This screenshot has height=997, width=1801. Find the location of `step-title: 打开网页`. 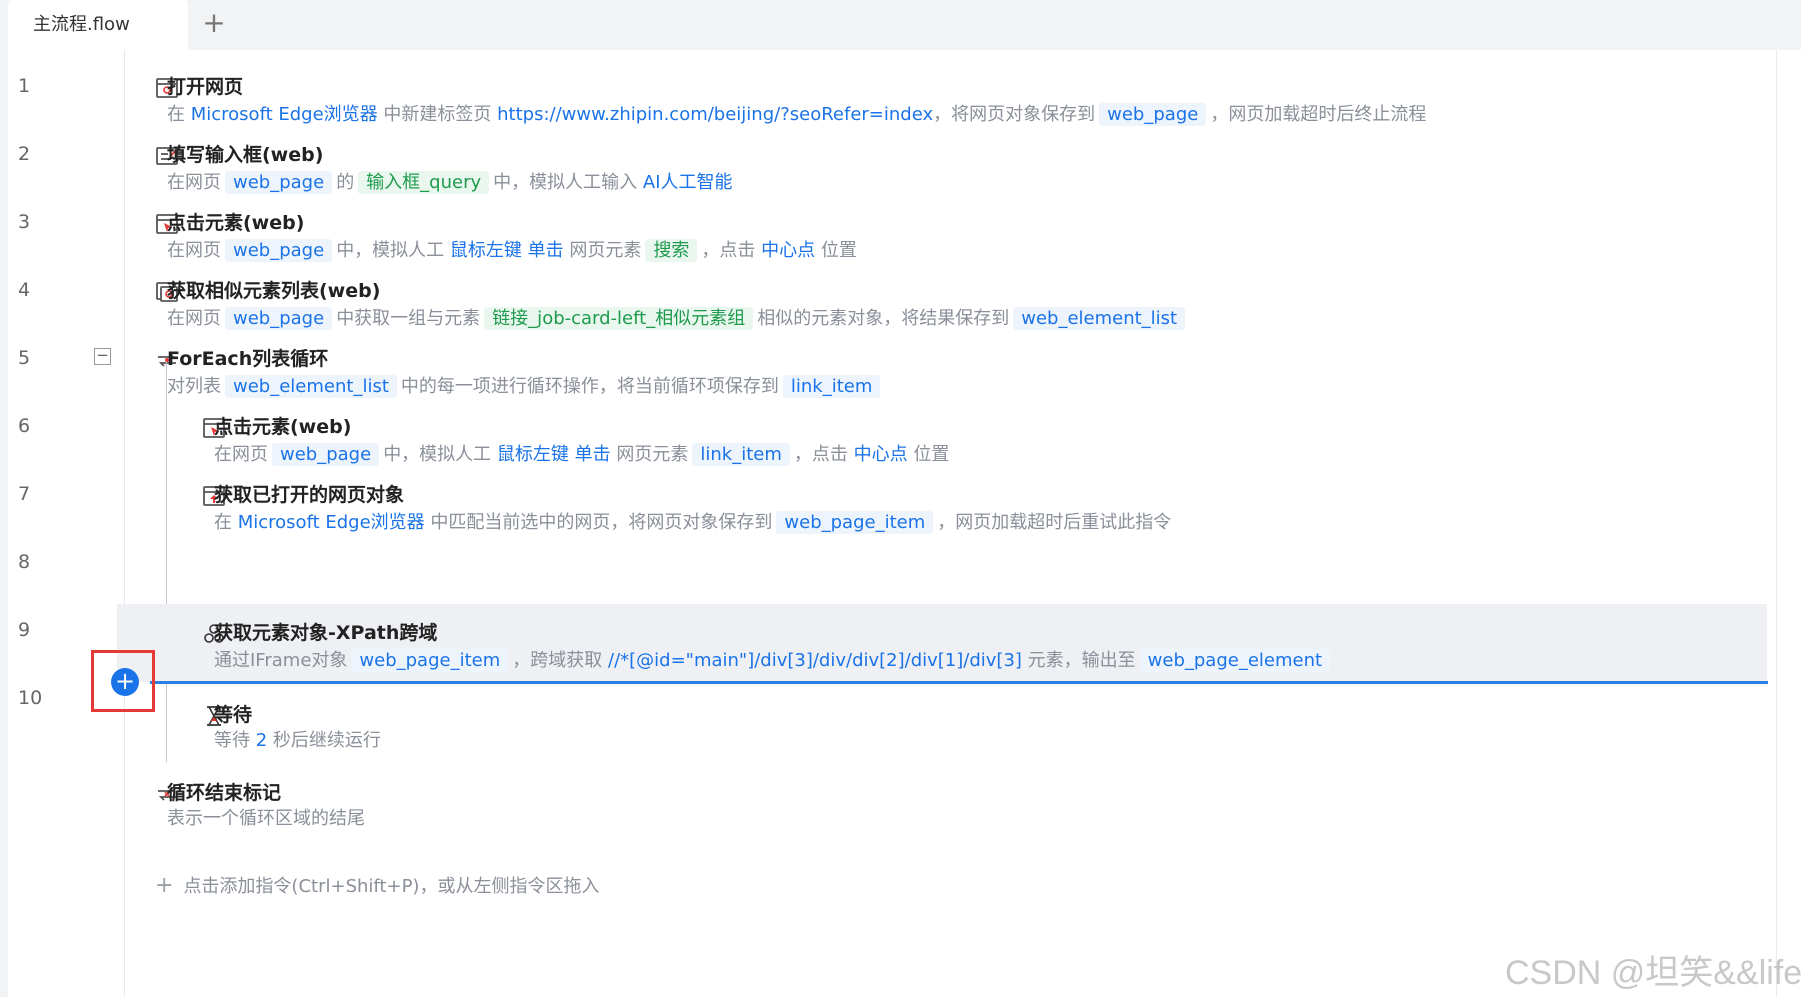

step-title: 打开网页 is located at coordinates (205, 87).